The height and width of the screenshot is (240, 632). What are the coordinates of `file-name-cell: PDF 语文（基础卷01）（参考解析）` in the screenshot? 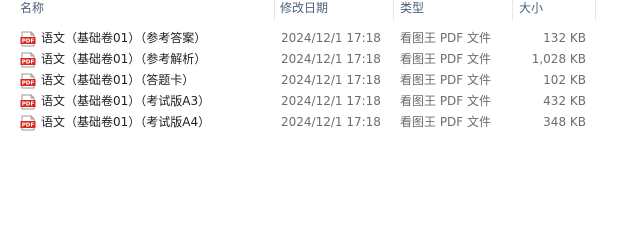 It's located at (147, 59).